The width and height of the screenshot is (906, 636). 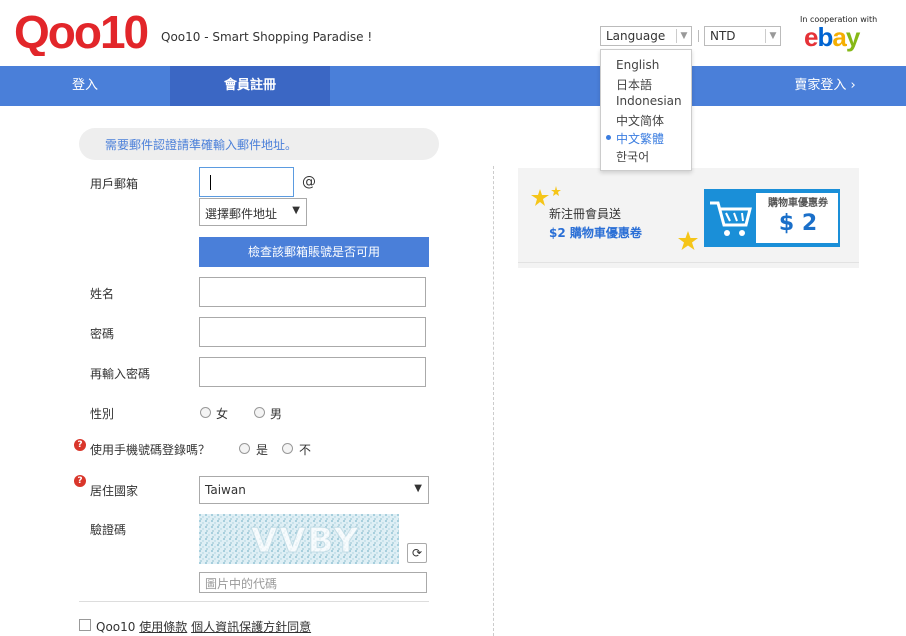 I want to click on language-select-label: Language, so click(x=636, y=36).